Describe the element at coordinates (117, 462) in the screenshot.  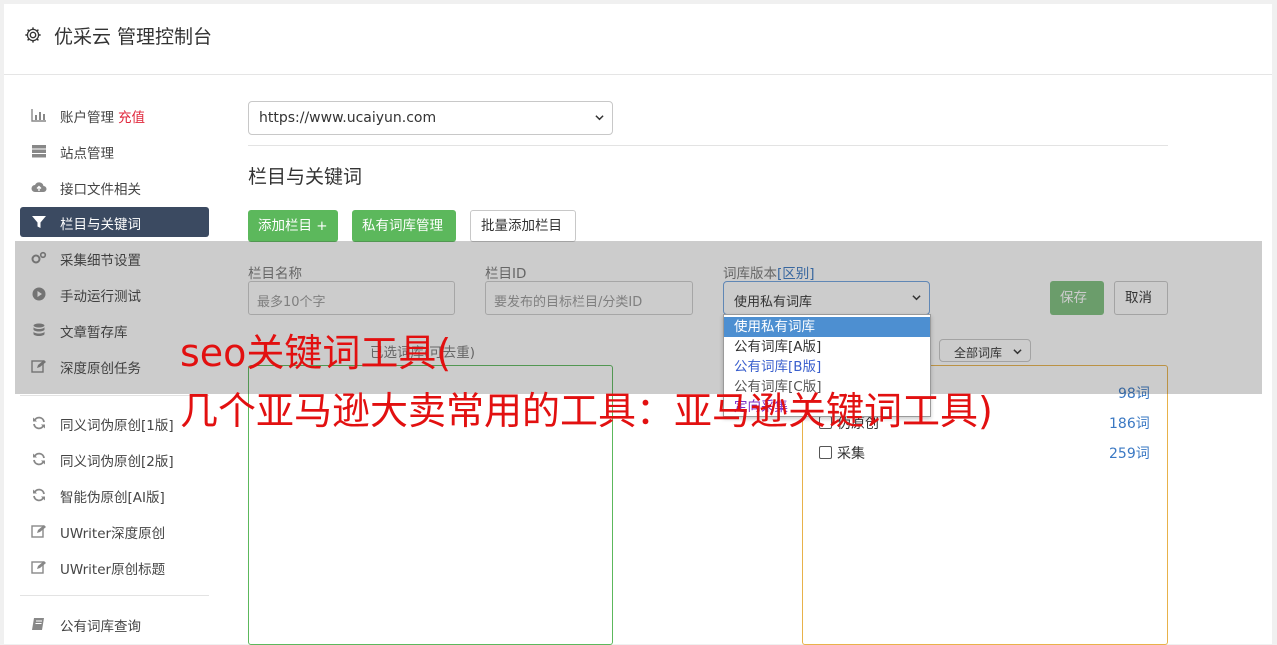
I see `sidebar-item-label: 同义词伪原创[2版]` at that location.